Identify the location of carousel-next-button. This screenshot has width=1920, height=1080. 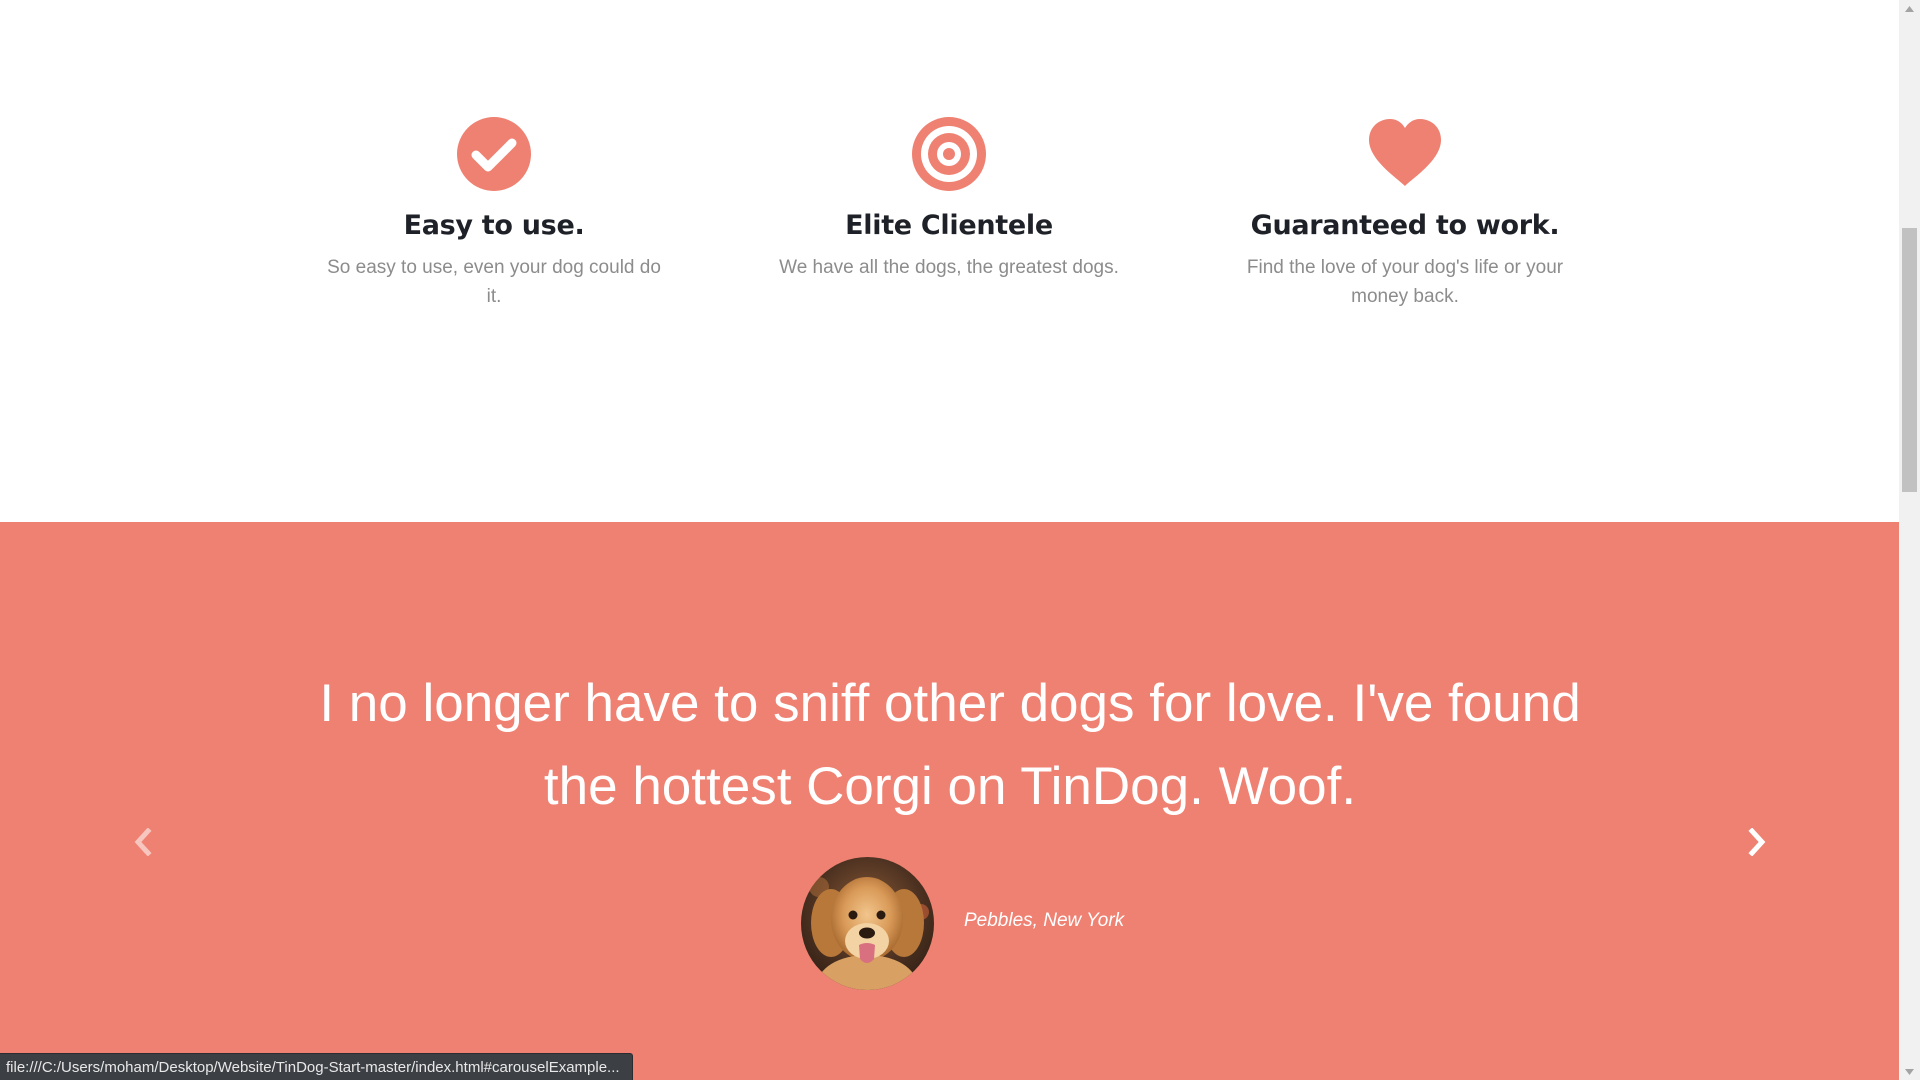
(1757, 842).